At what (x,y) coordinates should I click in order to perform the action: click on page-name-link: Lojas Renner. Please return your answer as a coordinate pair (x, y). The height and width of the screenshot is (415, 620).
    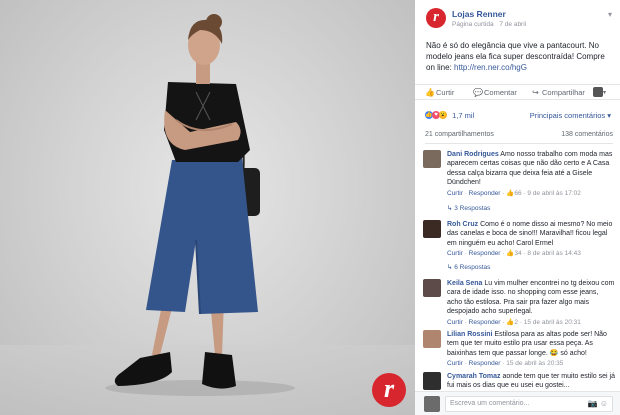
    Looking at the image, I should click on (479, 14).